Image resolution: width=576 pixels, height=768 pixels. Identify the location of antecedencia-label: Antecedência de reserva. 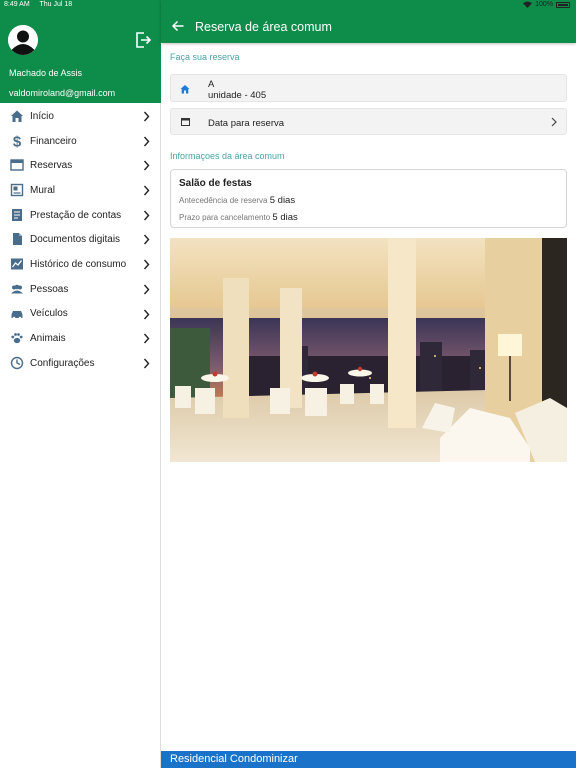
(223, 200).